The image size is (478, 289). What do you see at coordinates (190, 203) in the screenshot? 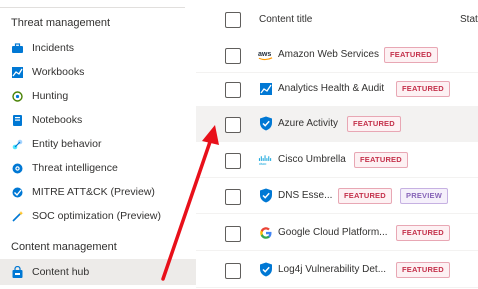
I see `annotation-arrow` at bounding box center [190, 203].